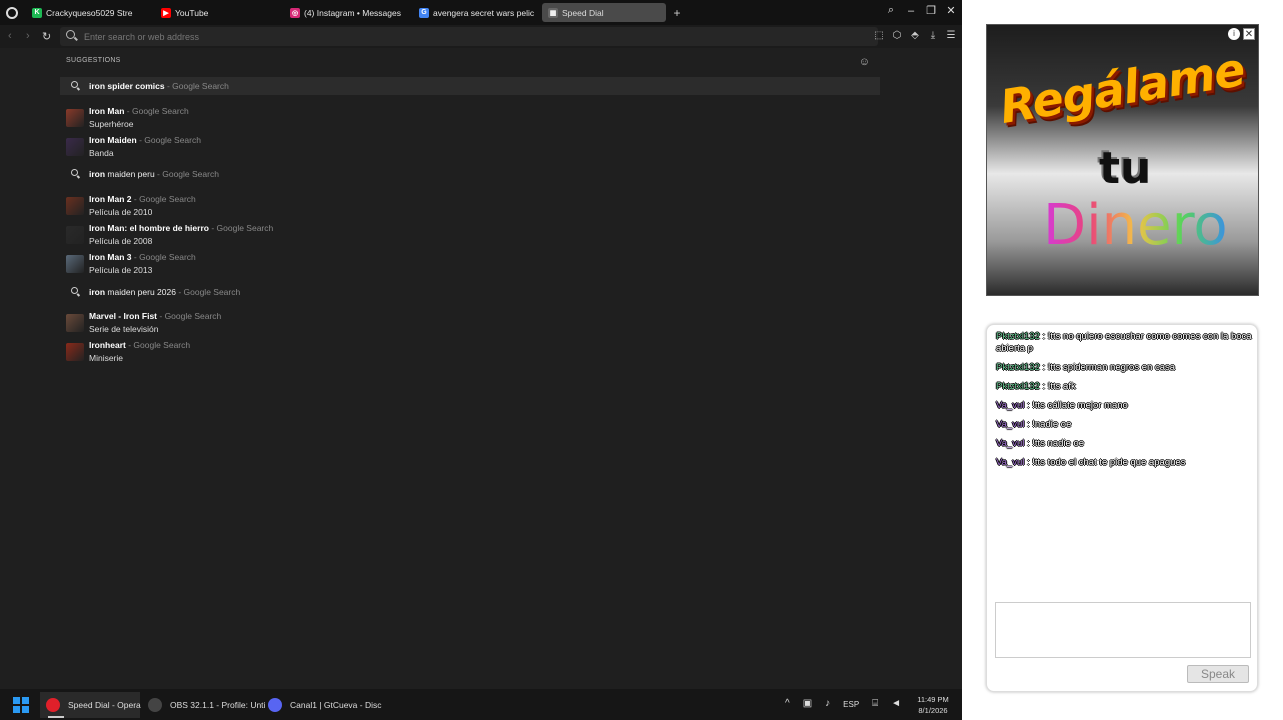 This screenshot has width=1283, height=720. I want to click on extensions-icon: ⬡, so click(897, 35).